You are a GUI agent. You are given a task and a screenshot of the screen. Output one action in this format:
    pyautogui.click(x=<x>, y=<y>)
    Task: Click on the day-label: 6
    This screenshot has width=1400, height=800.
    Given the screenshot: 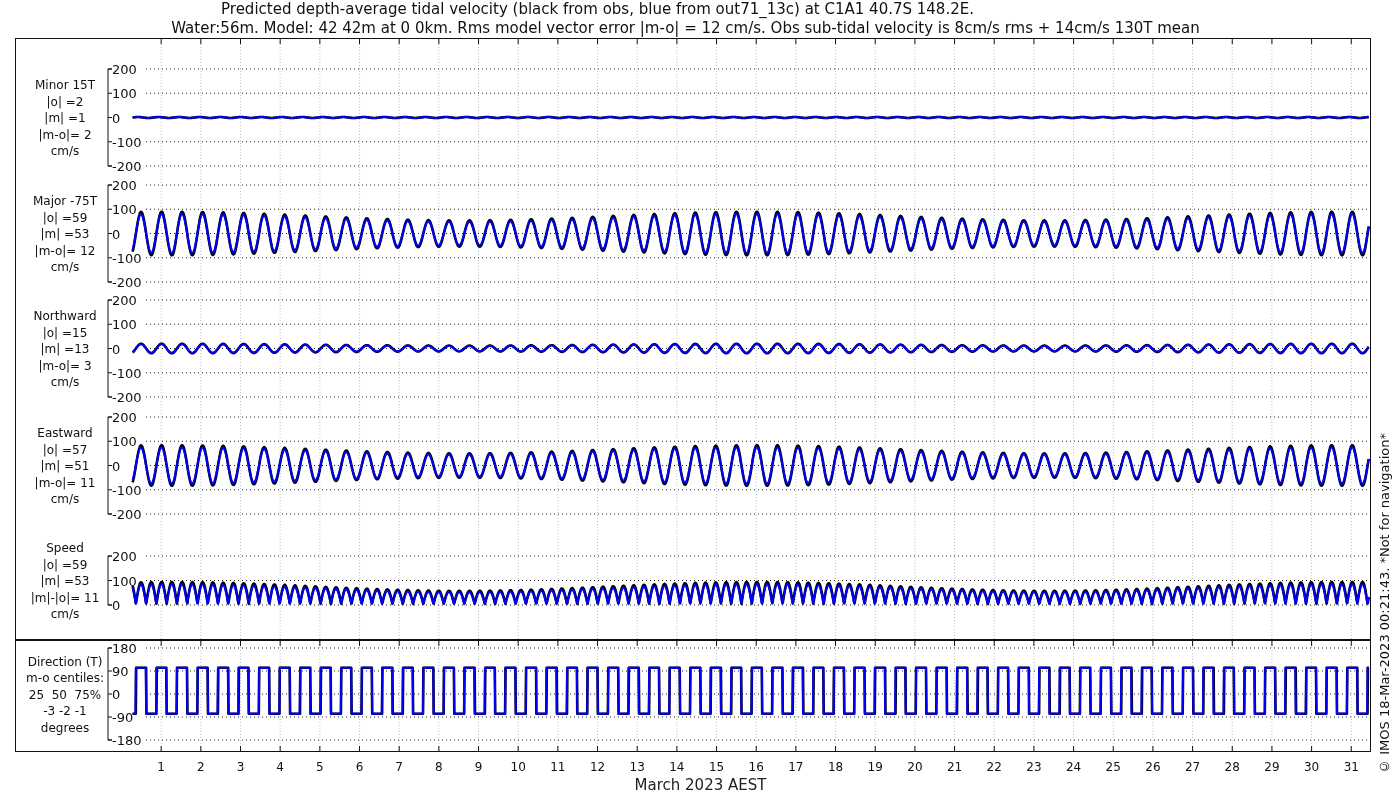 What is the action you would take?
    pyautogui.click(x=359, y=766)
    